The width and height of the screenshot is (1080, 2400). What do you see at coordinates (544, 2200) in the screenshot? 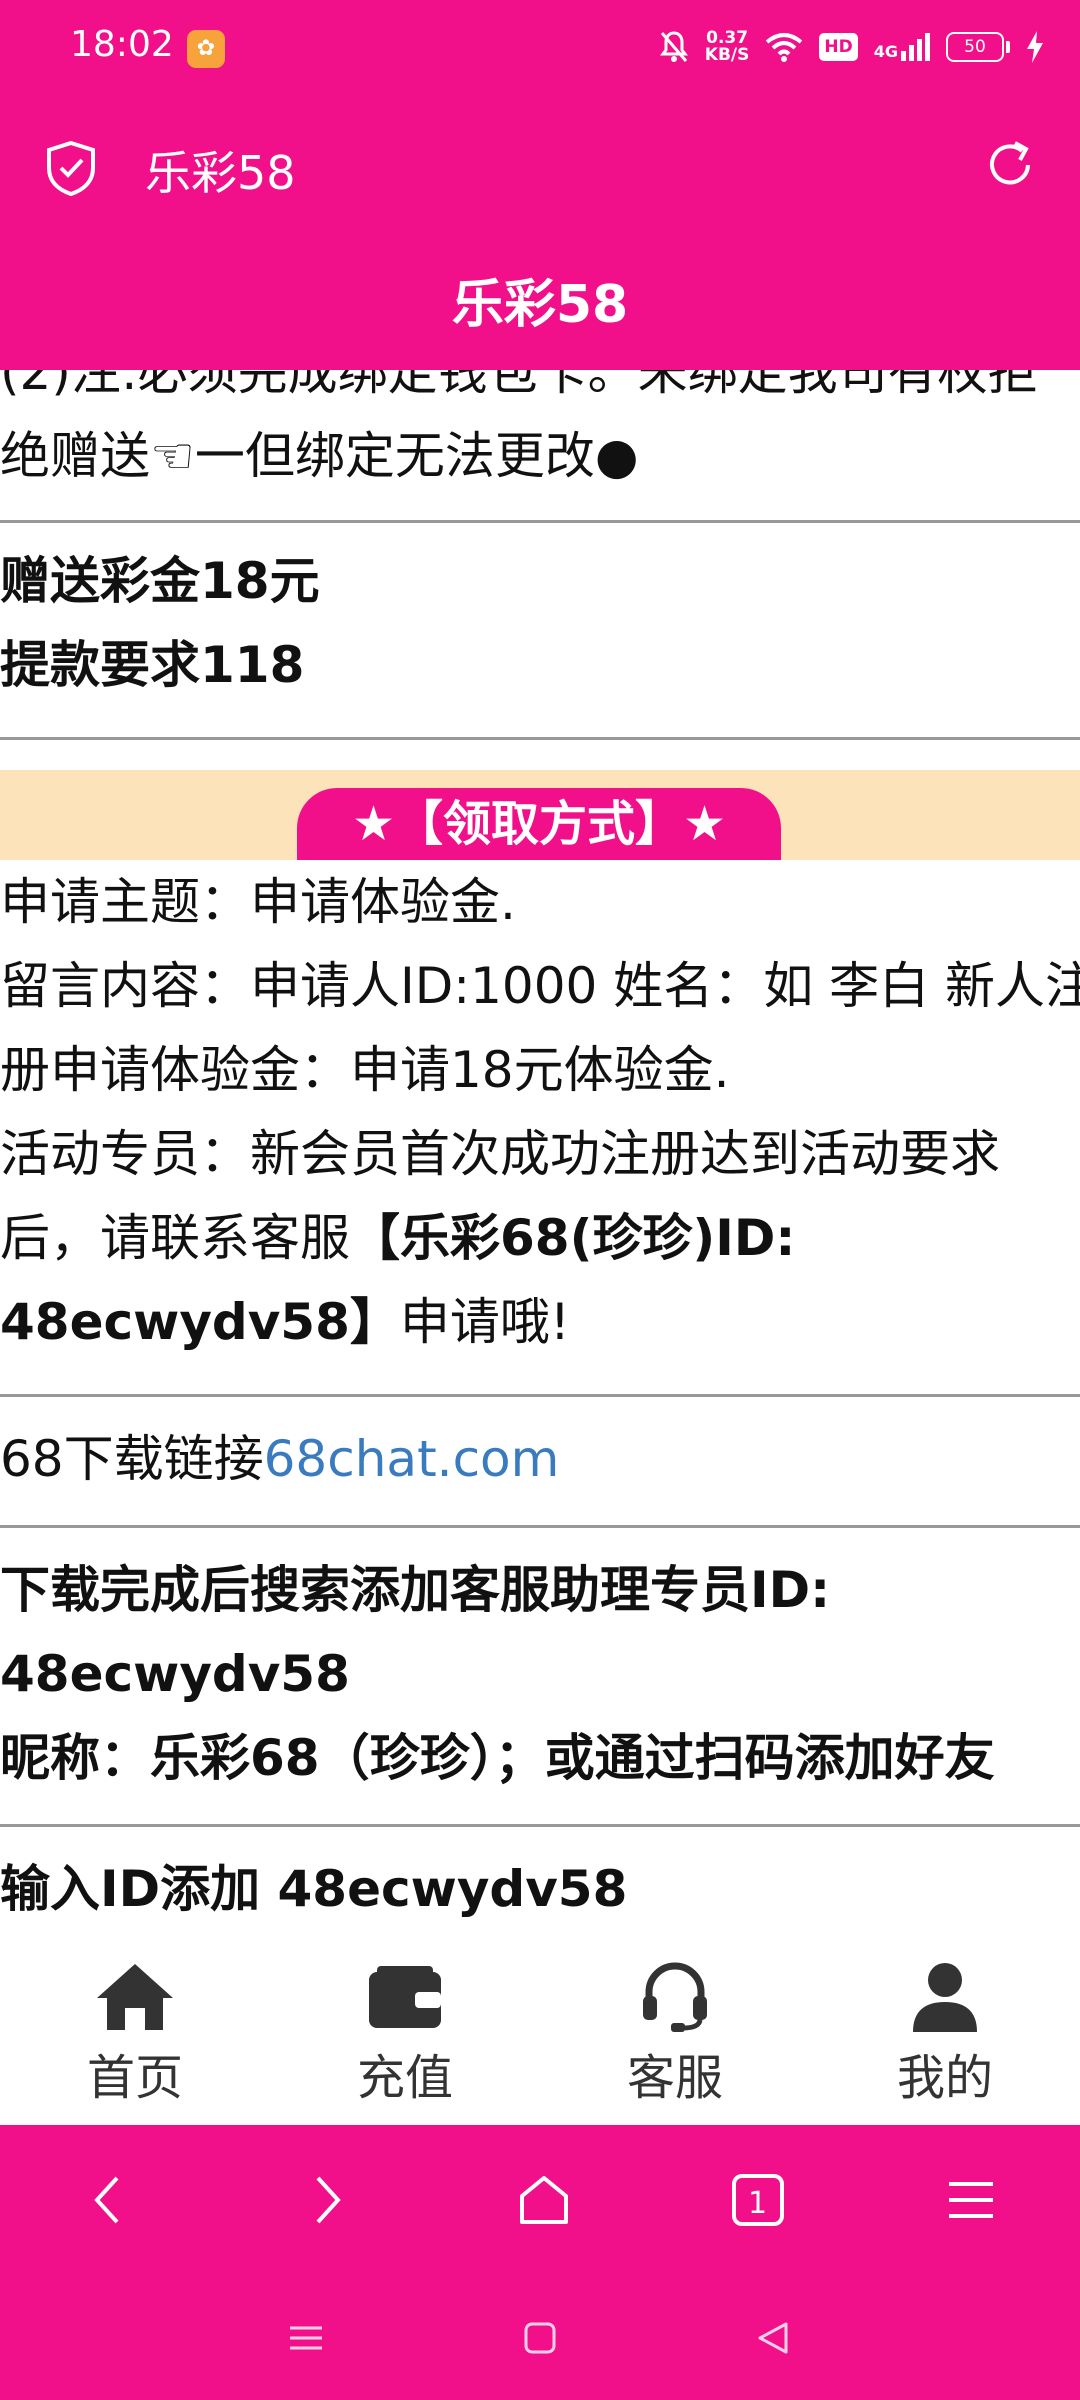
I see `home-outline-icon` at bounding box center [544, 2200].